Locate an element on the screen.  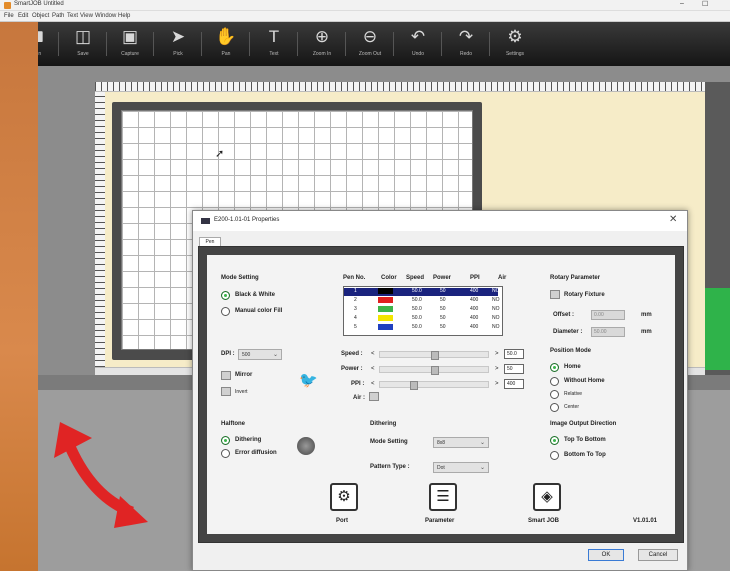
undo-icon: ↶ is located at coordinates (418, 36).